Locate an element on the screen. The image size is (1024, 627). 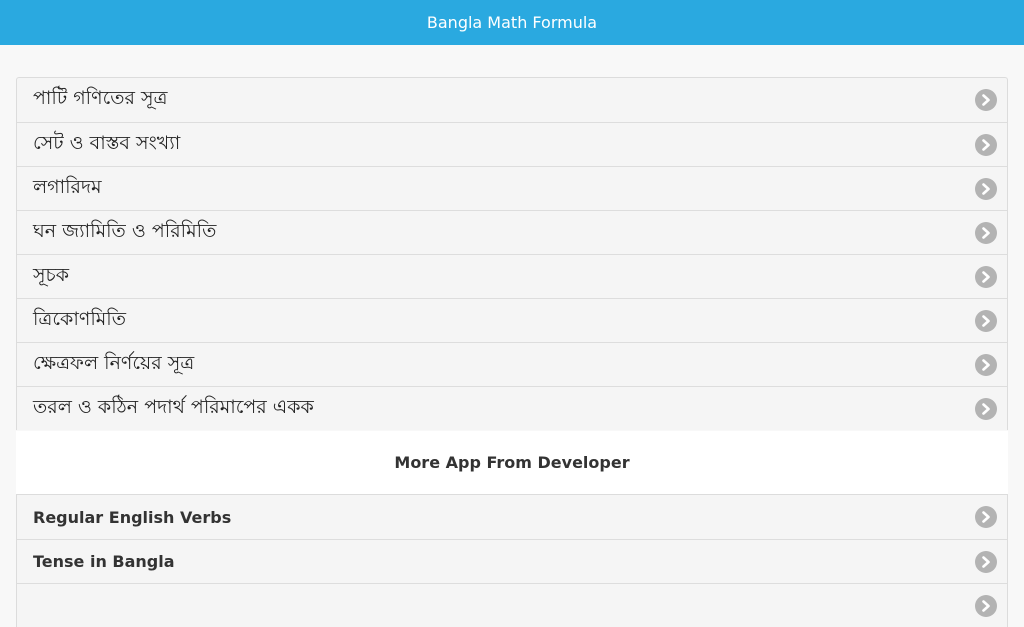
app-title: Bangla Math Formula is located at coordinates (512, 22).